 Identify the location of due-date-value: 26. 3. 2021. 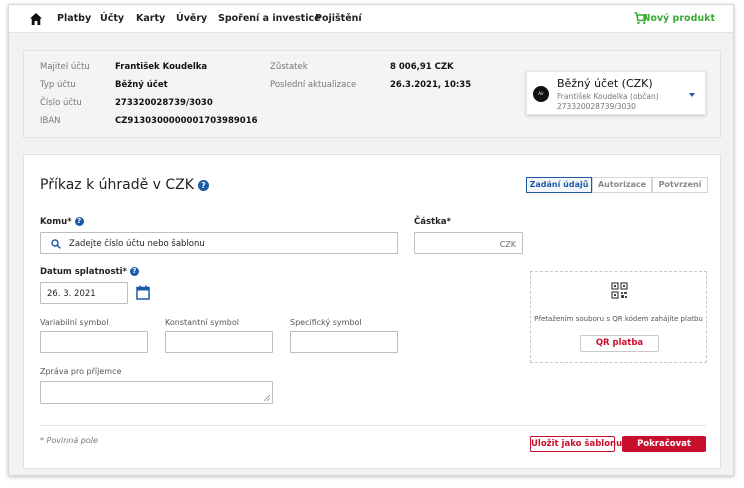
(71, 294).